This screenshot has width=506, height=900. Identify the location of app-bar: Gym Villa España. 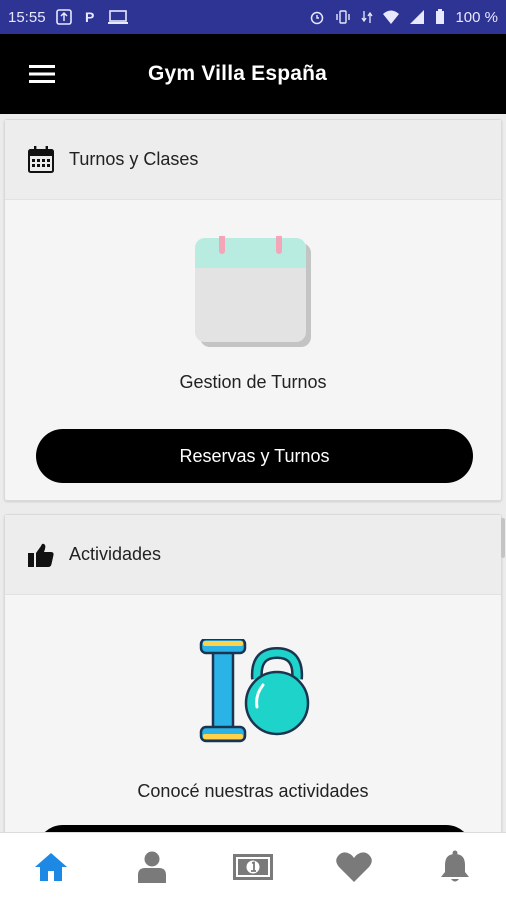
(253, 74).